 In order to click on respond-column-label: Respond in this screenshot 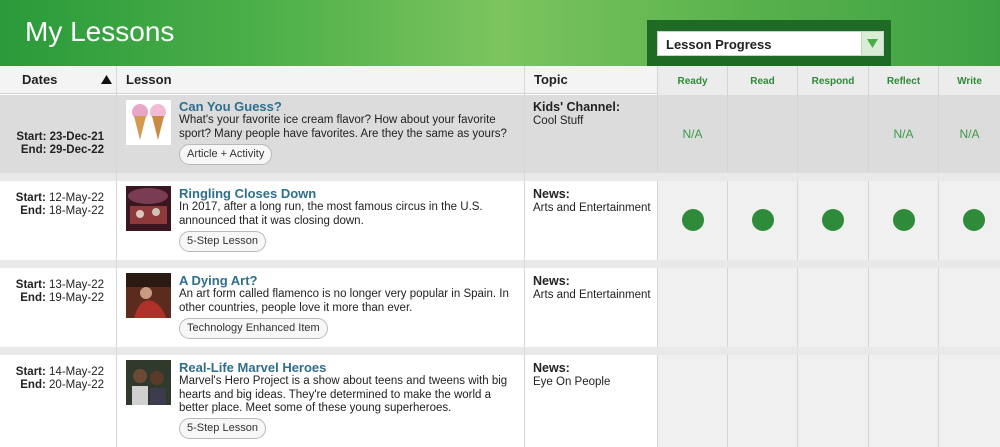, I will do `click(833, 81)`.